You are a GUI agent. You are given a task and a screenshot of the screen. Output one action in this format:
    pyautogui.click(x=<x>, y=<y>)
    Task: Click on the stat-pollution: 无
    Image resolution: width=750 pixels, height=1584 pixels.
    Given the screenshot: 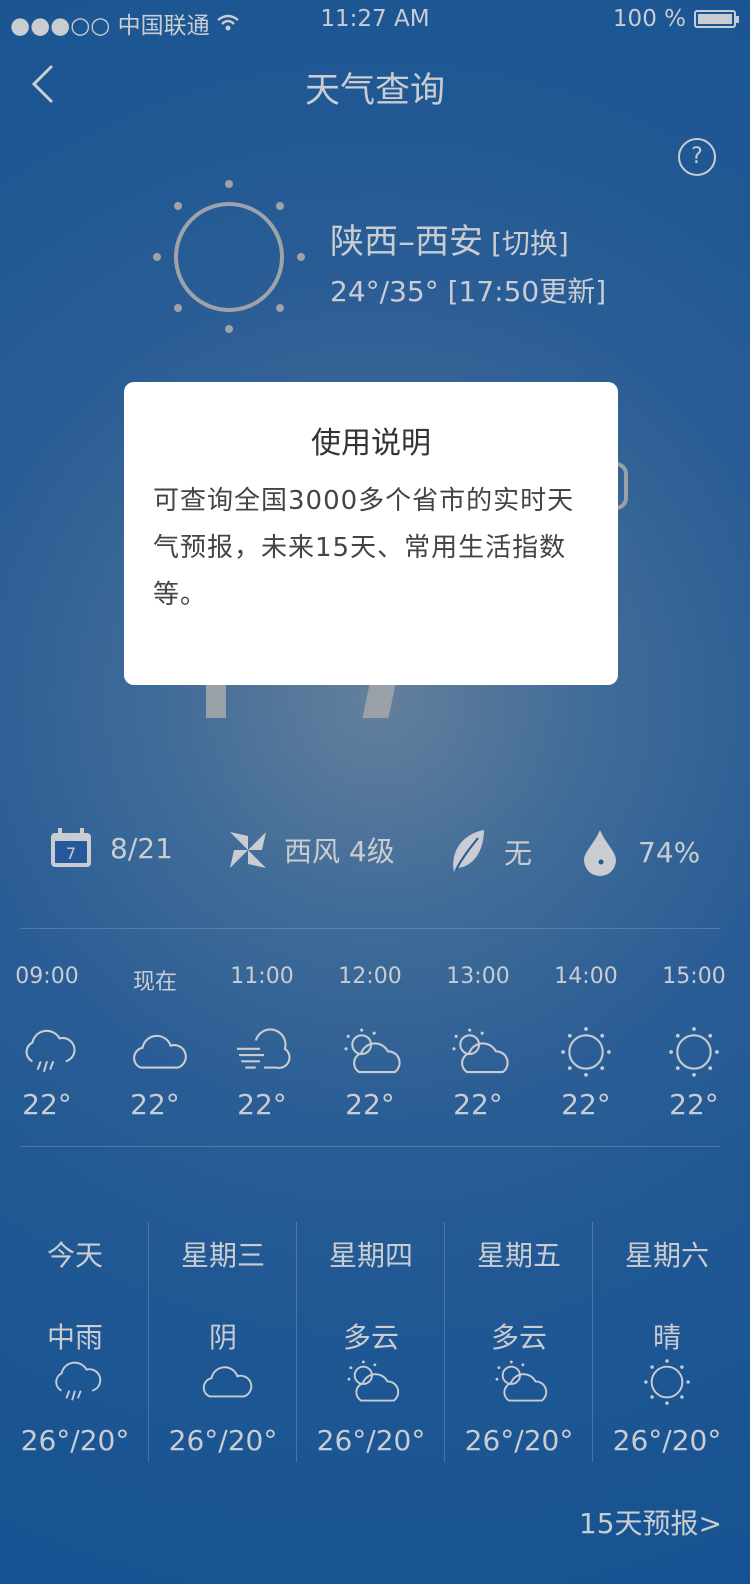 What is the action you would take?
    pyautogui.click(x=490, y=852)
    